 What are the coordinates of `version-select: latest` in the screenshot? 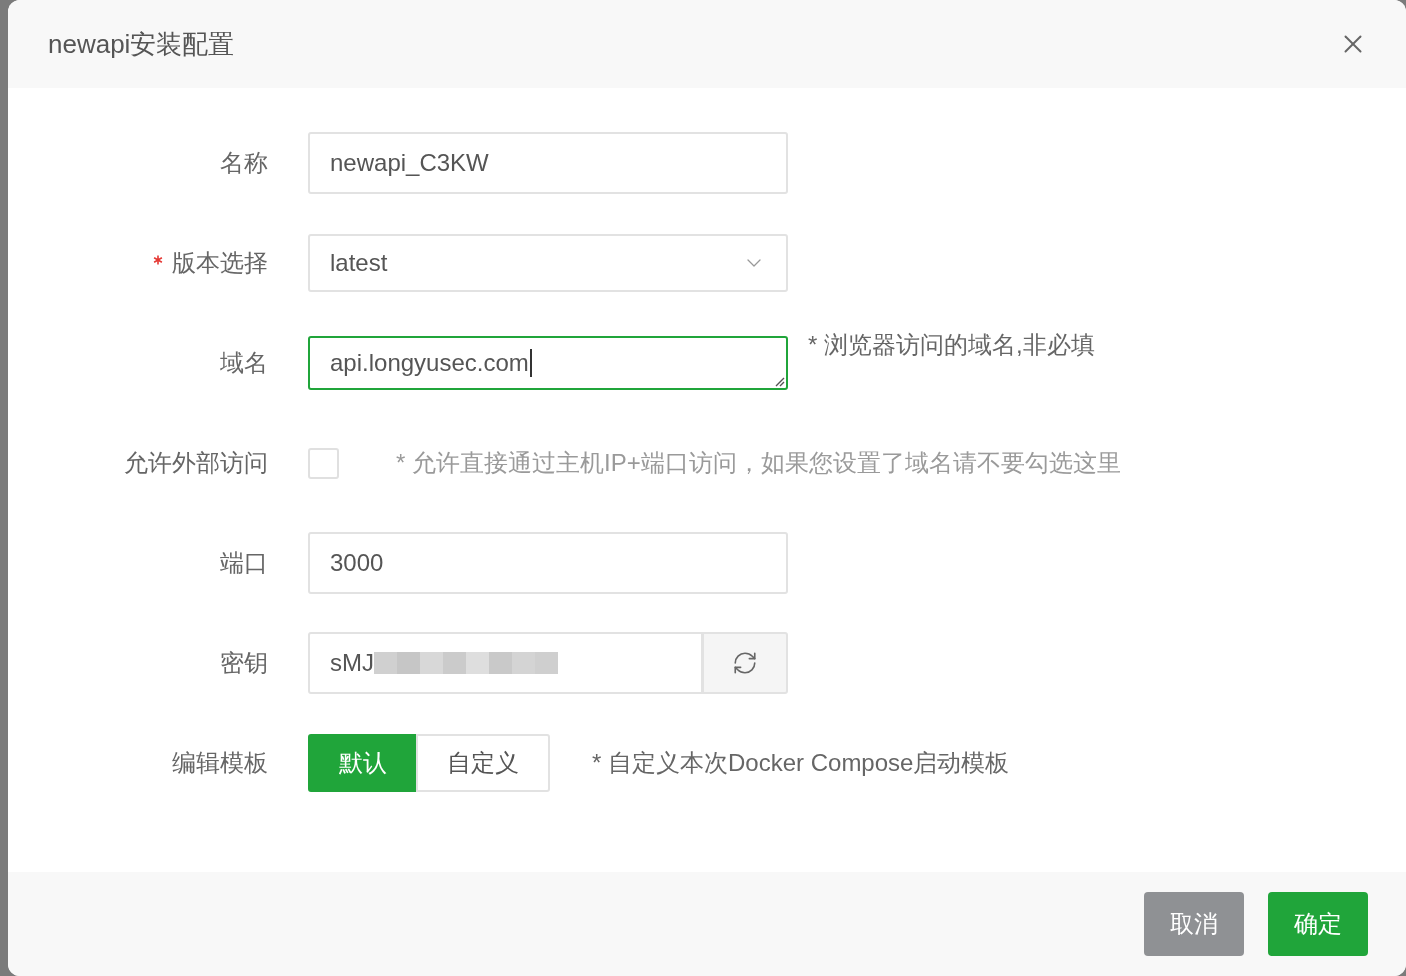 It's located at (548, 263).